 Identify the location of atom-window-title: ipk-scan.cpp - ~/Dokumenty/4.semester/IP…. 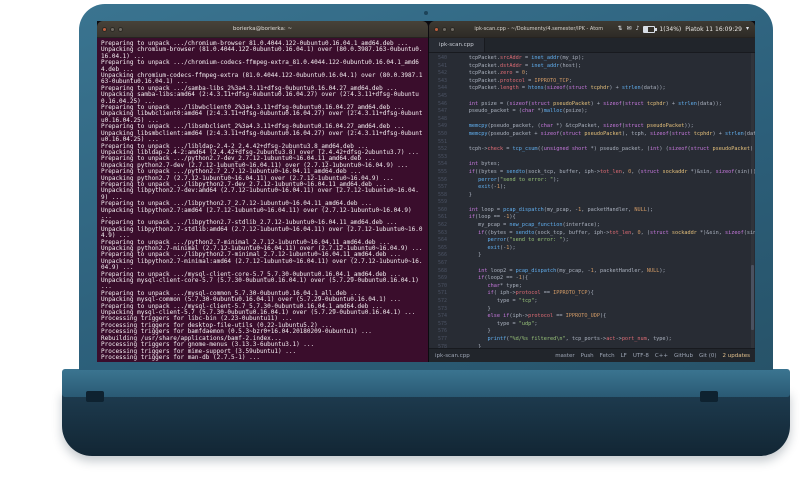
(539, 29).